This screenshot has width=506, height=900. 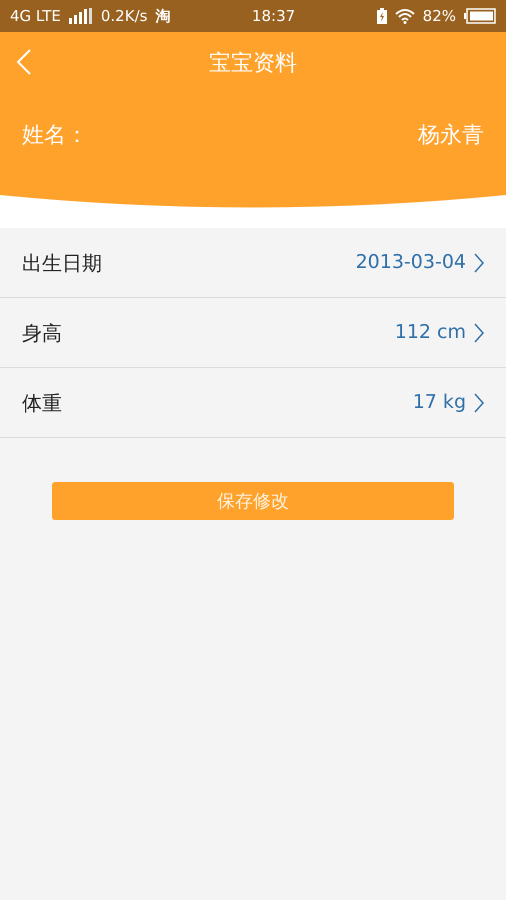 I want to click on name-value: 杨永青, so click(x=451, y=136).